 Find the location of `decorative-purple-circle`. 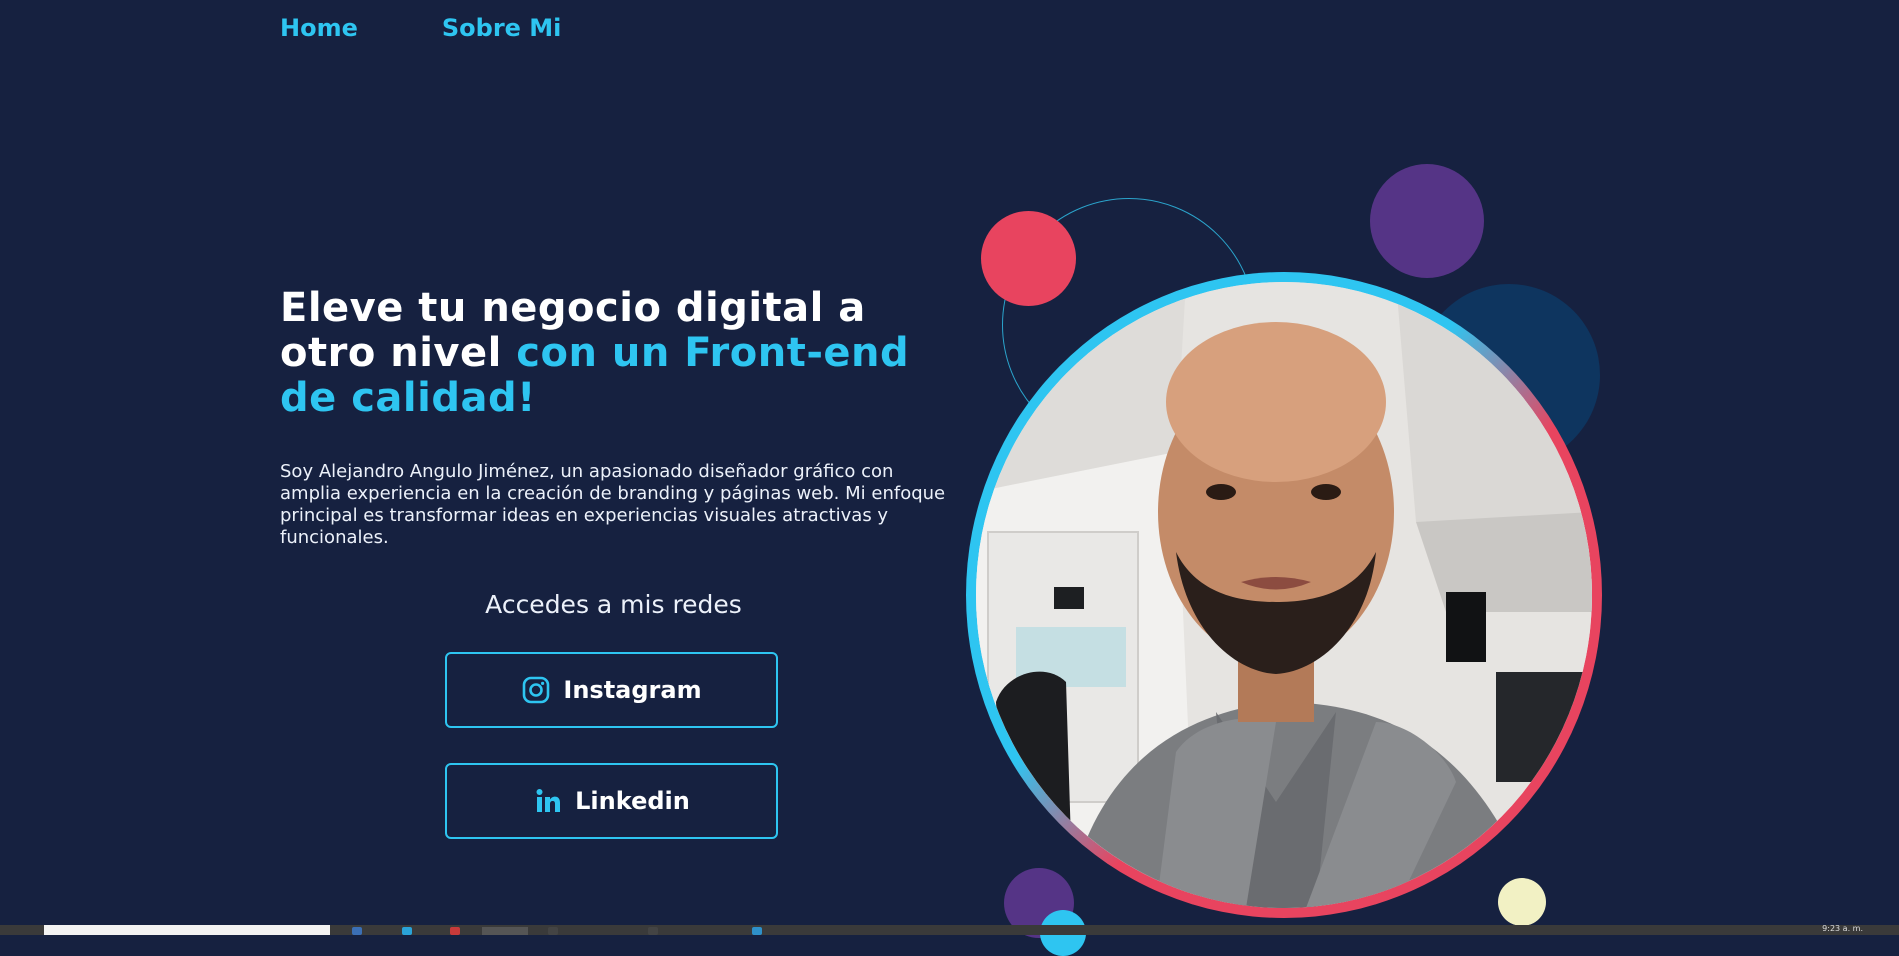

decorative-purple-circle is located at coordinates (1427, 221).